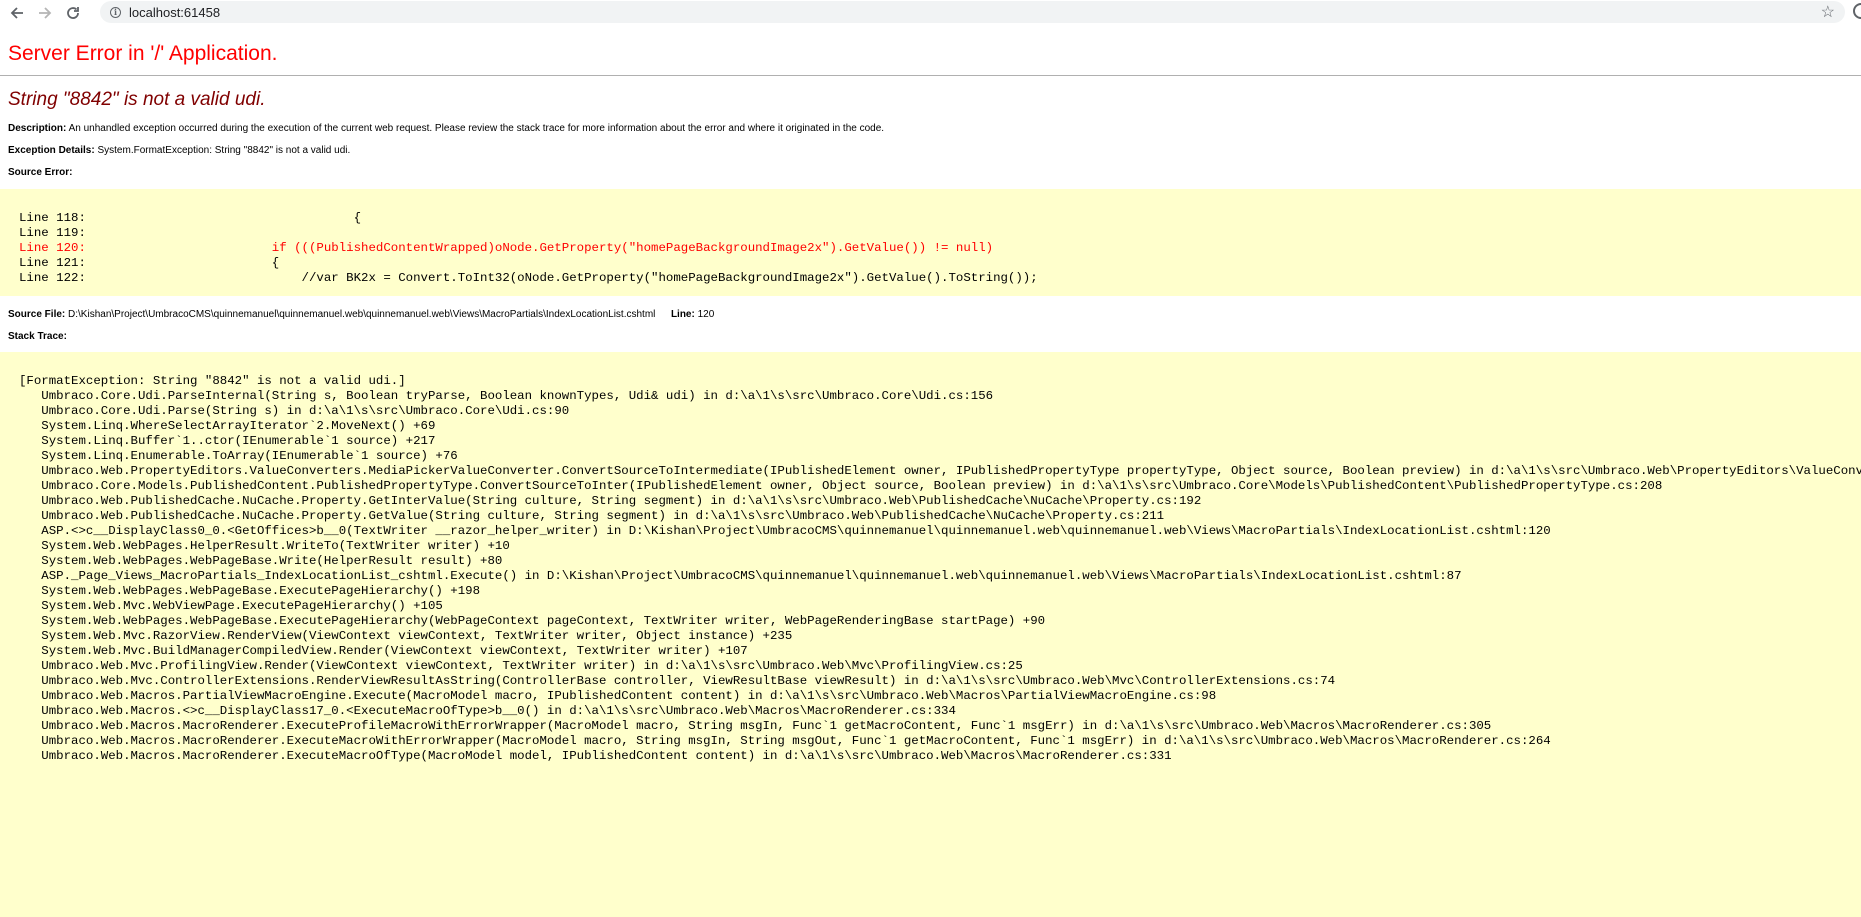 This screenshot has height=917, width=1861. What do you see at coordinates (52, 233) in the screenshot?
I see `source-line: Line 119:` at bounding box center [52, 233].